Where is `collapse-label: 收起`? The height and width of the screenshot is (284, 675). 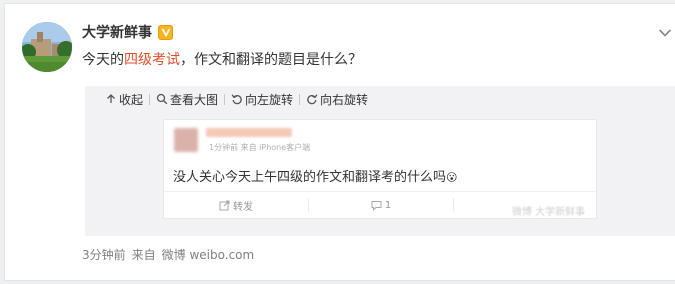
collapse-label: 收起 is located at coordinates (131, 99).